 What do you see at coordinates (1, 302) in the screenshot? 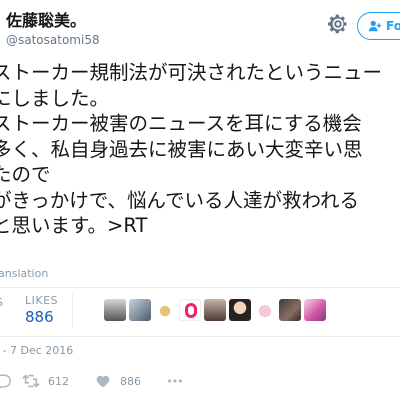
I see `retweets-label: S` at bounding box center [1, 302].